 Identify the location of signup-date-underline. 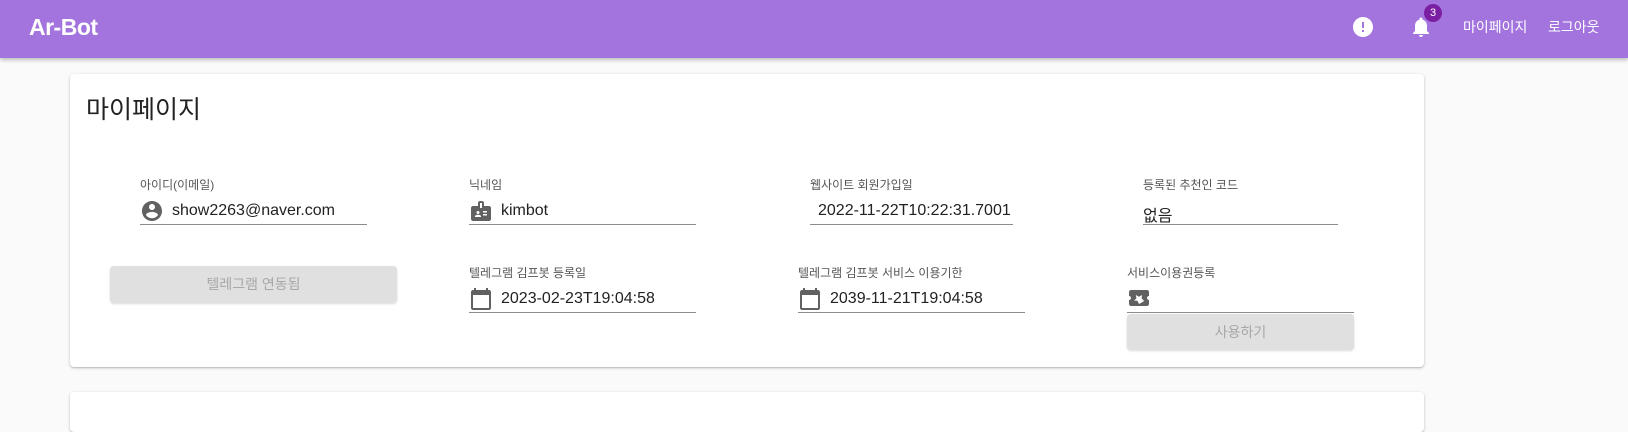
(911, 224).